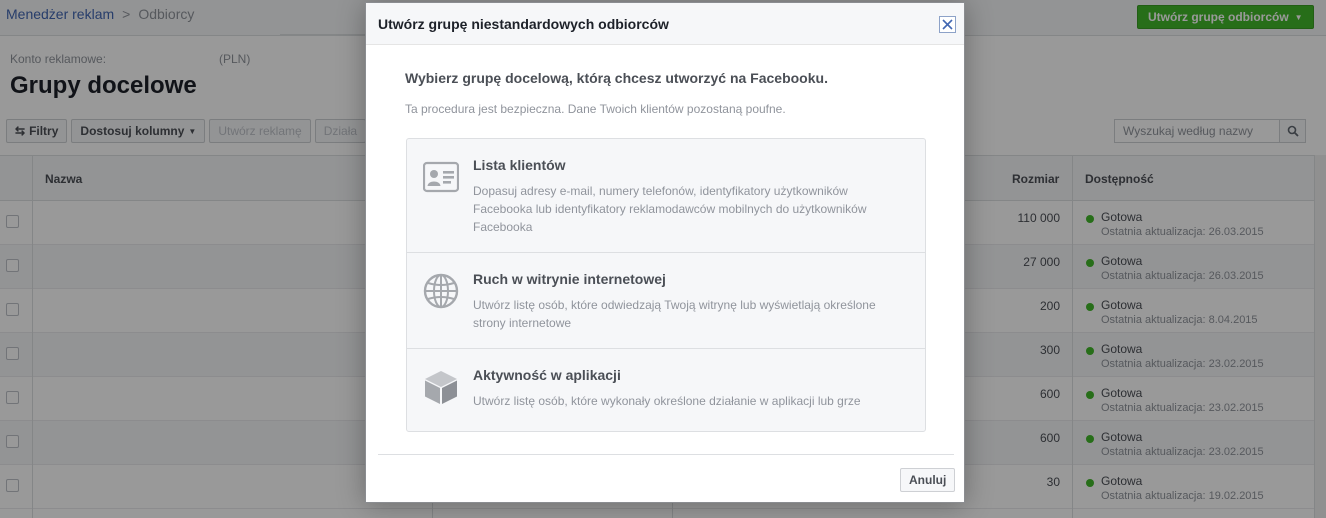 This screenshot has width=1326, height=518. I want to click on globe-icon, so click(441, 291).